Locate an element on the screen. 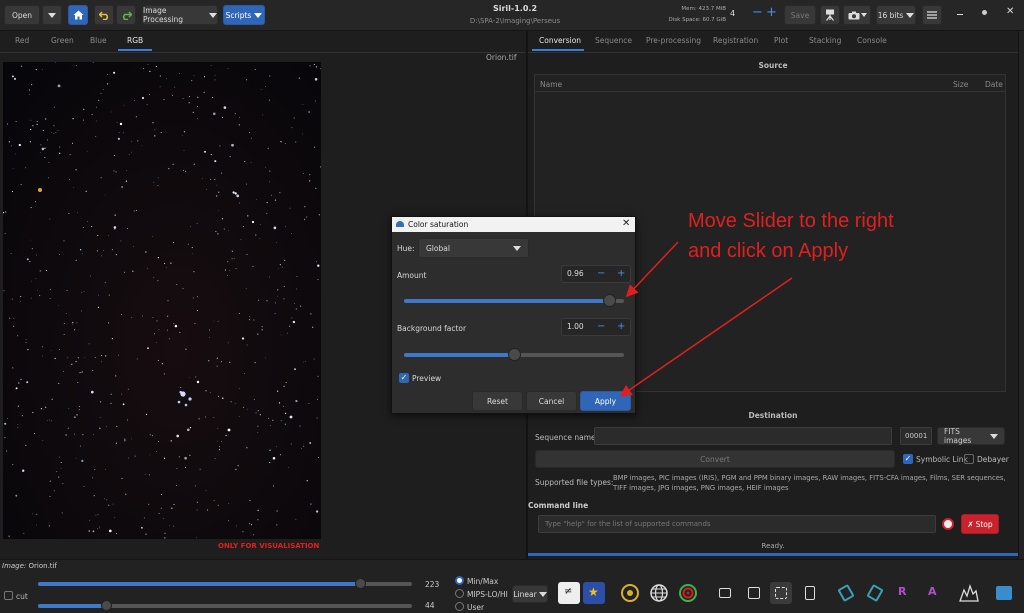 The image size is (1024, 613). annotation-arrows is located at coordinates (706, 319).